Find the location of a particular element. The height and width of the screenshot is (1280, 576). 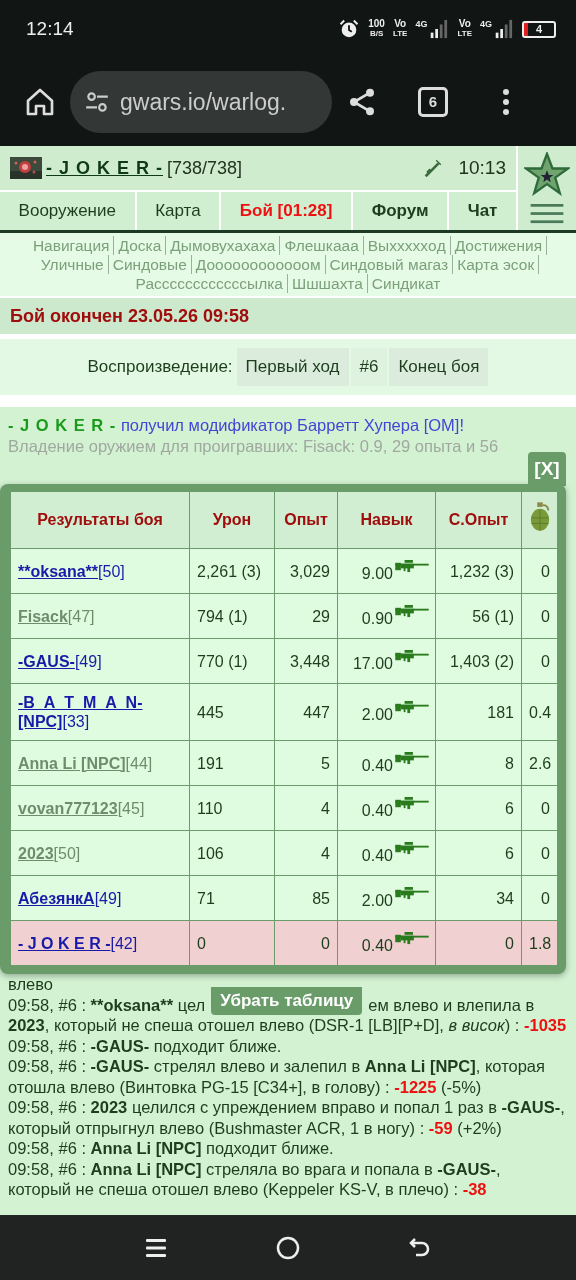

nav-link: Шшшахта is located at coordinates (327, 283).